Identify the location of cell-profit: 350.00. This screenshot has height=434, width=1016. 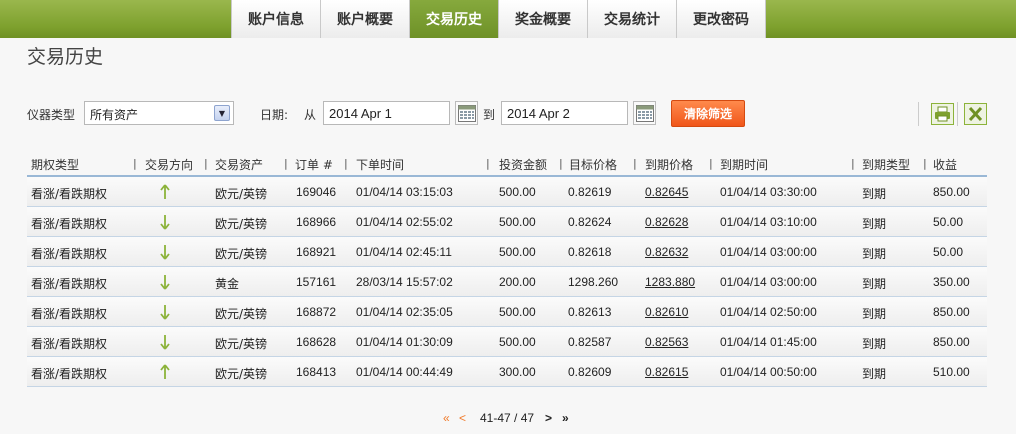
(951, 282).